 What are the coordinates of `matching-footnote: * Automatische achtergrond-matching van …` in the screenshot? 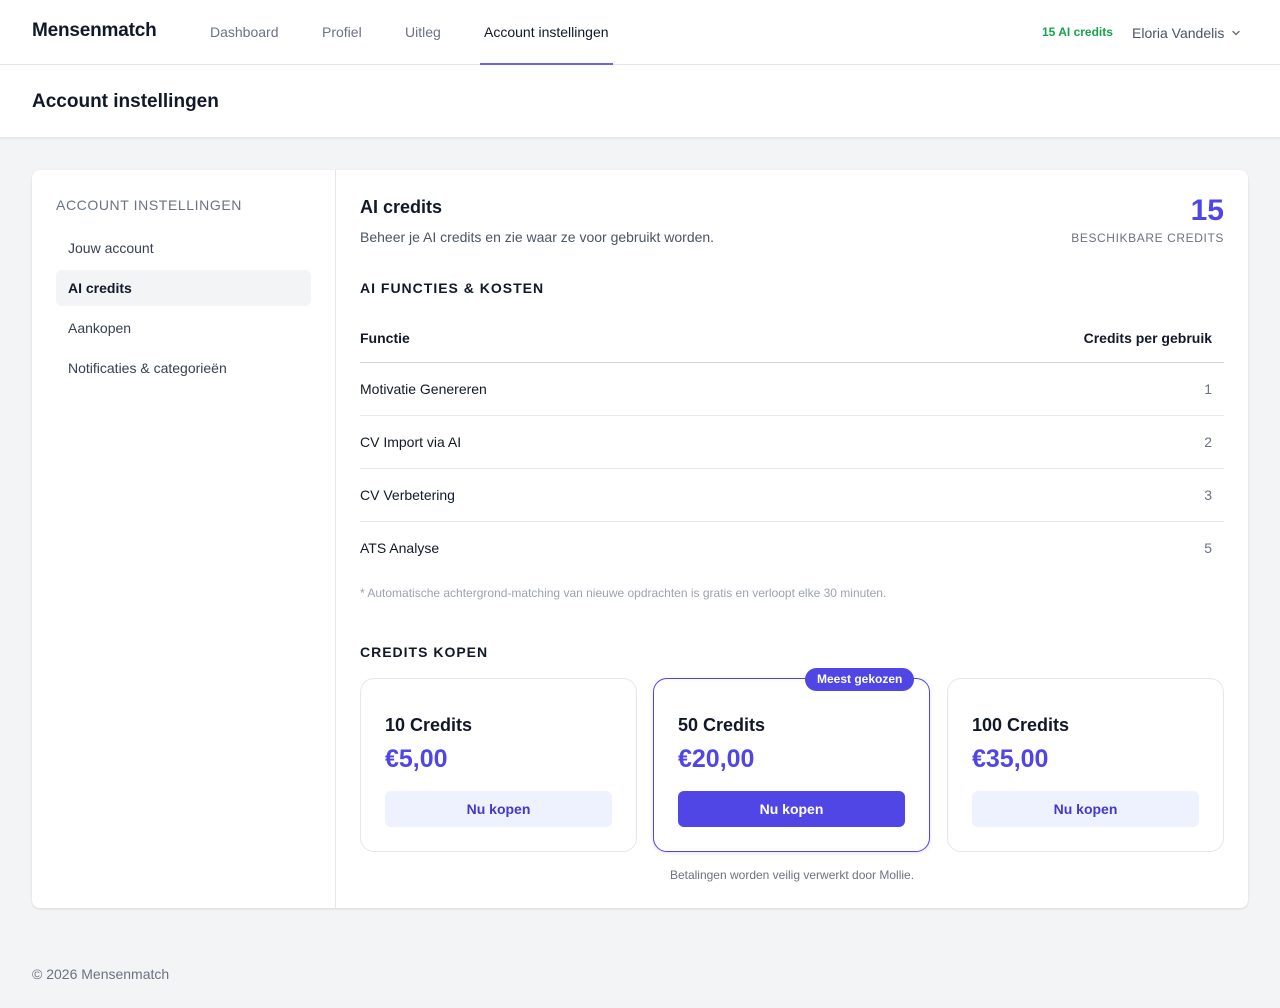 It's located at (623, 593).